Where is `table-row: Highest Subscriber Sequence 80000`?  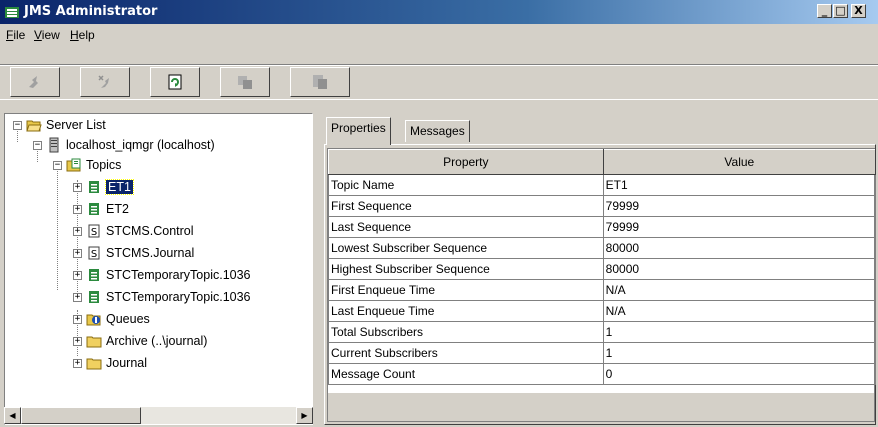
table-row: Highest Subscriber Sequence 80000 is located at coordinates (602, 269).